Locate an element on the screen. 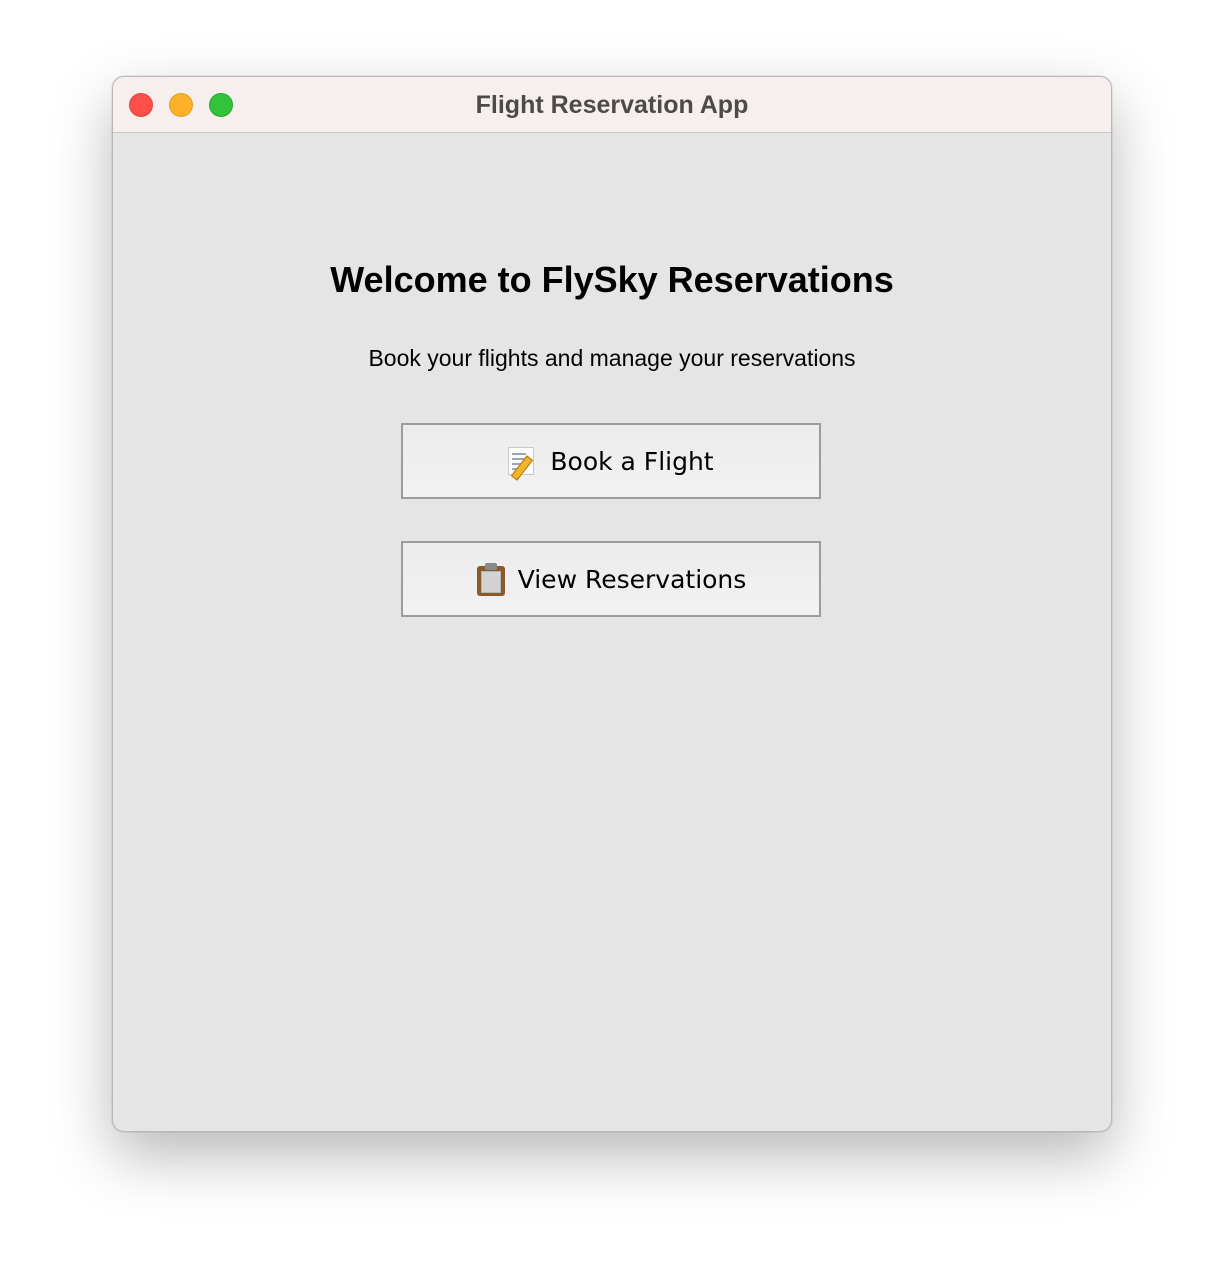  book-flight-button: Book a Flight is located at coordinates (611, 461).